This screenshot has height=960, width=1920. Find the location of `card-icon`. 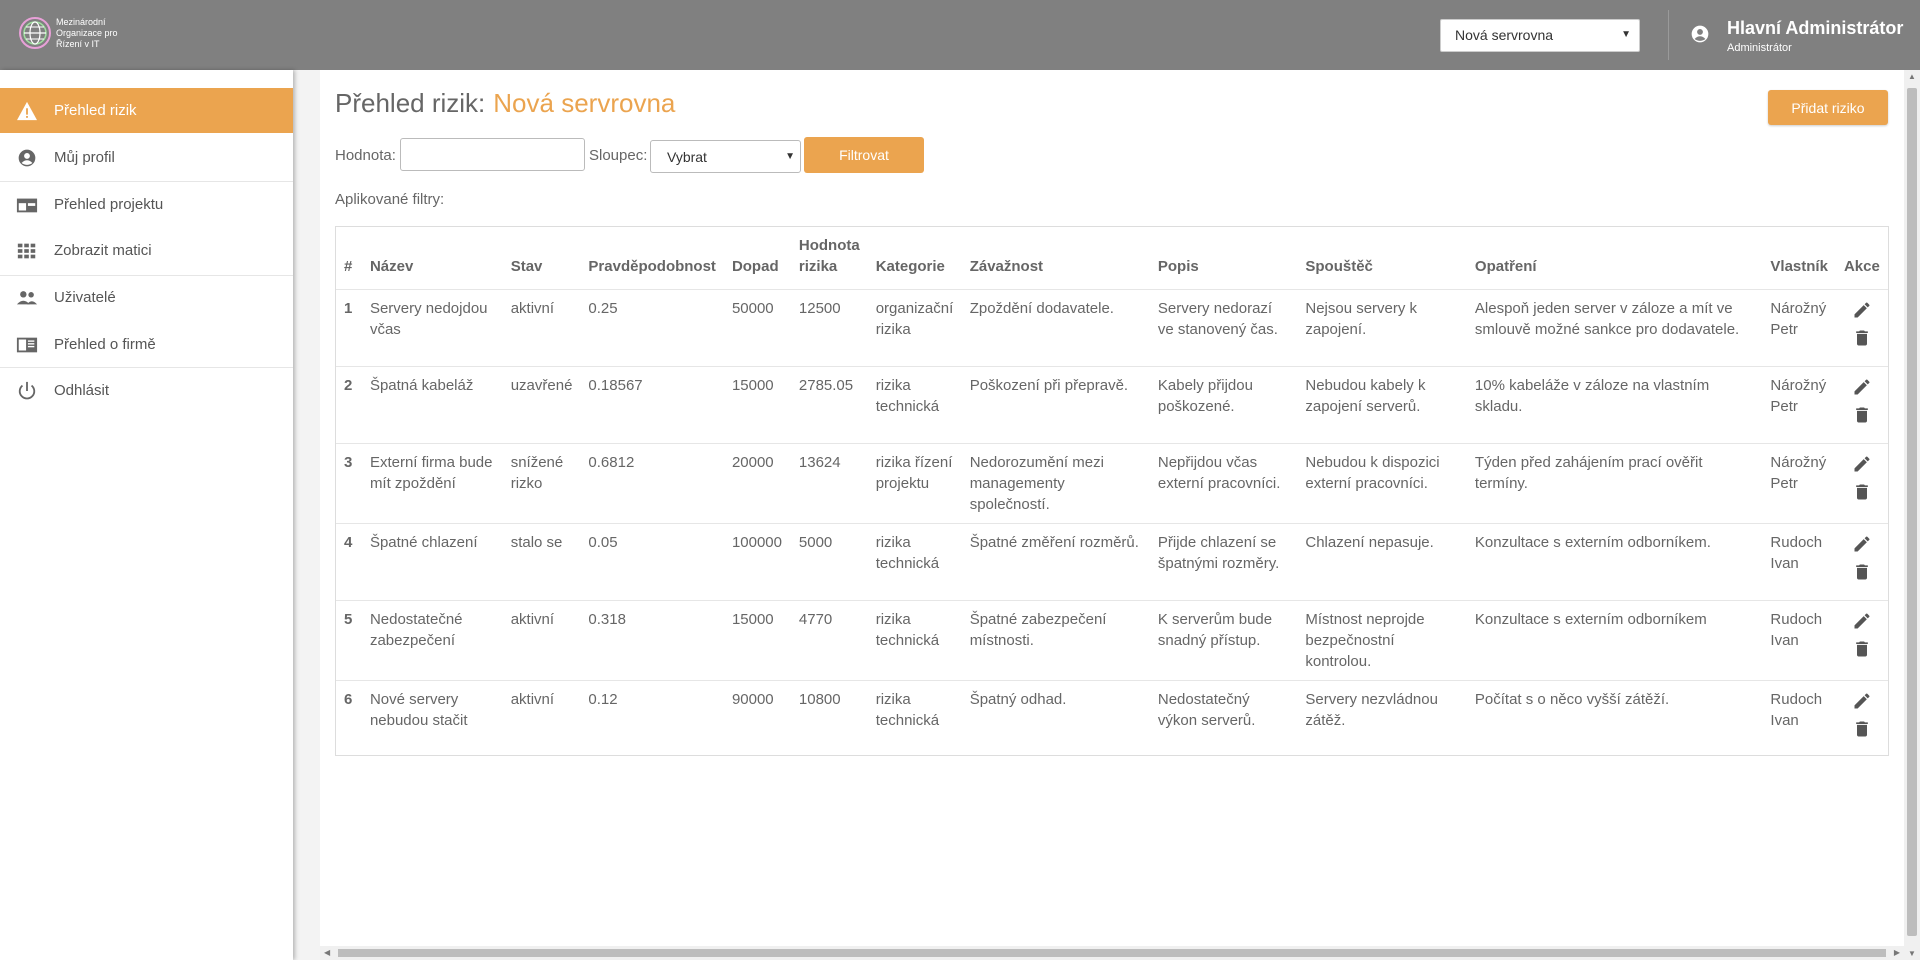

card-icon is located at coordinates (27, 205).